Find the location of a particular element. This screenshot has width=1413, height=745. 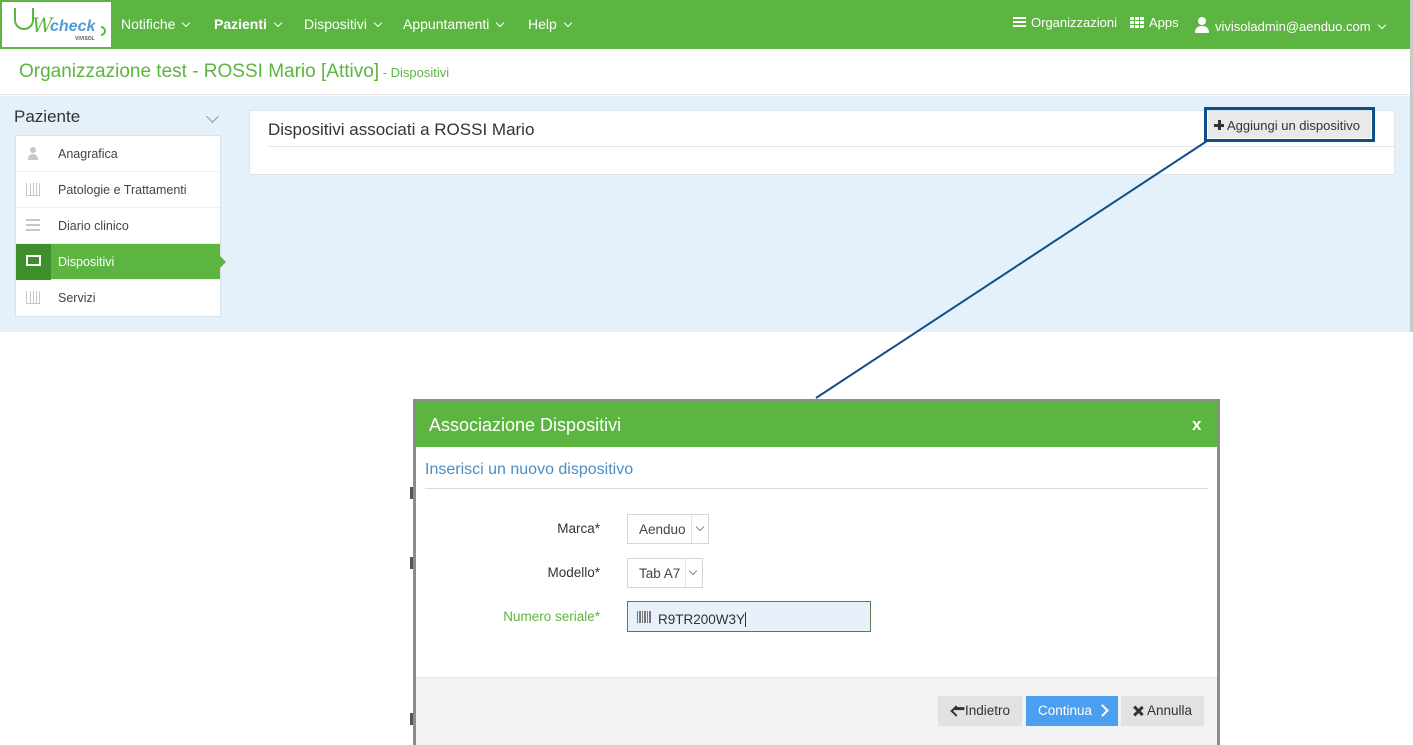

model-value: Tab A7 is located at coordinates (660, 573).